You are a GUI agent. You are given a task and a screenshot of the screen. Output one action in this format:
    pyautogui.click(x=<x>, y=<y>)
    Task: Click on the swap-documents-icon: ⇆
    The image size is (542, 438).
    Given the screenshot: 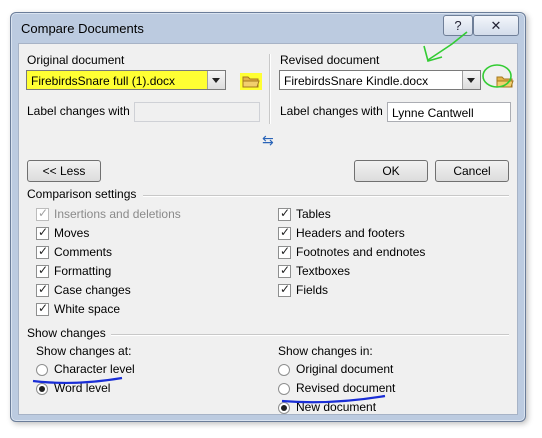 What is the action you would take?
    pyautogui.click(x=268, y=140)
    